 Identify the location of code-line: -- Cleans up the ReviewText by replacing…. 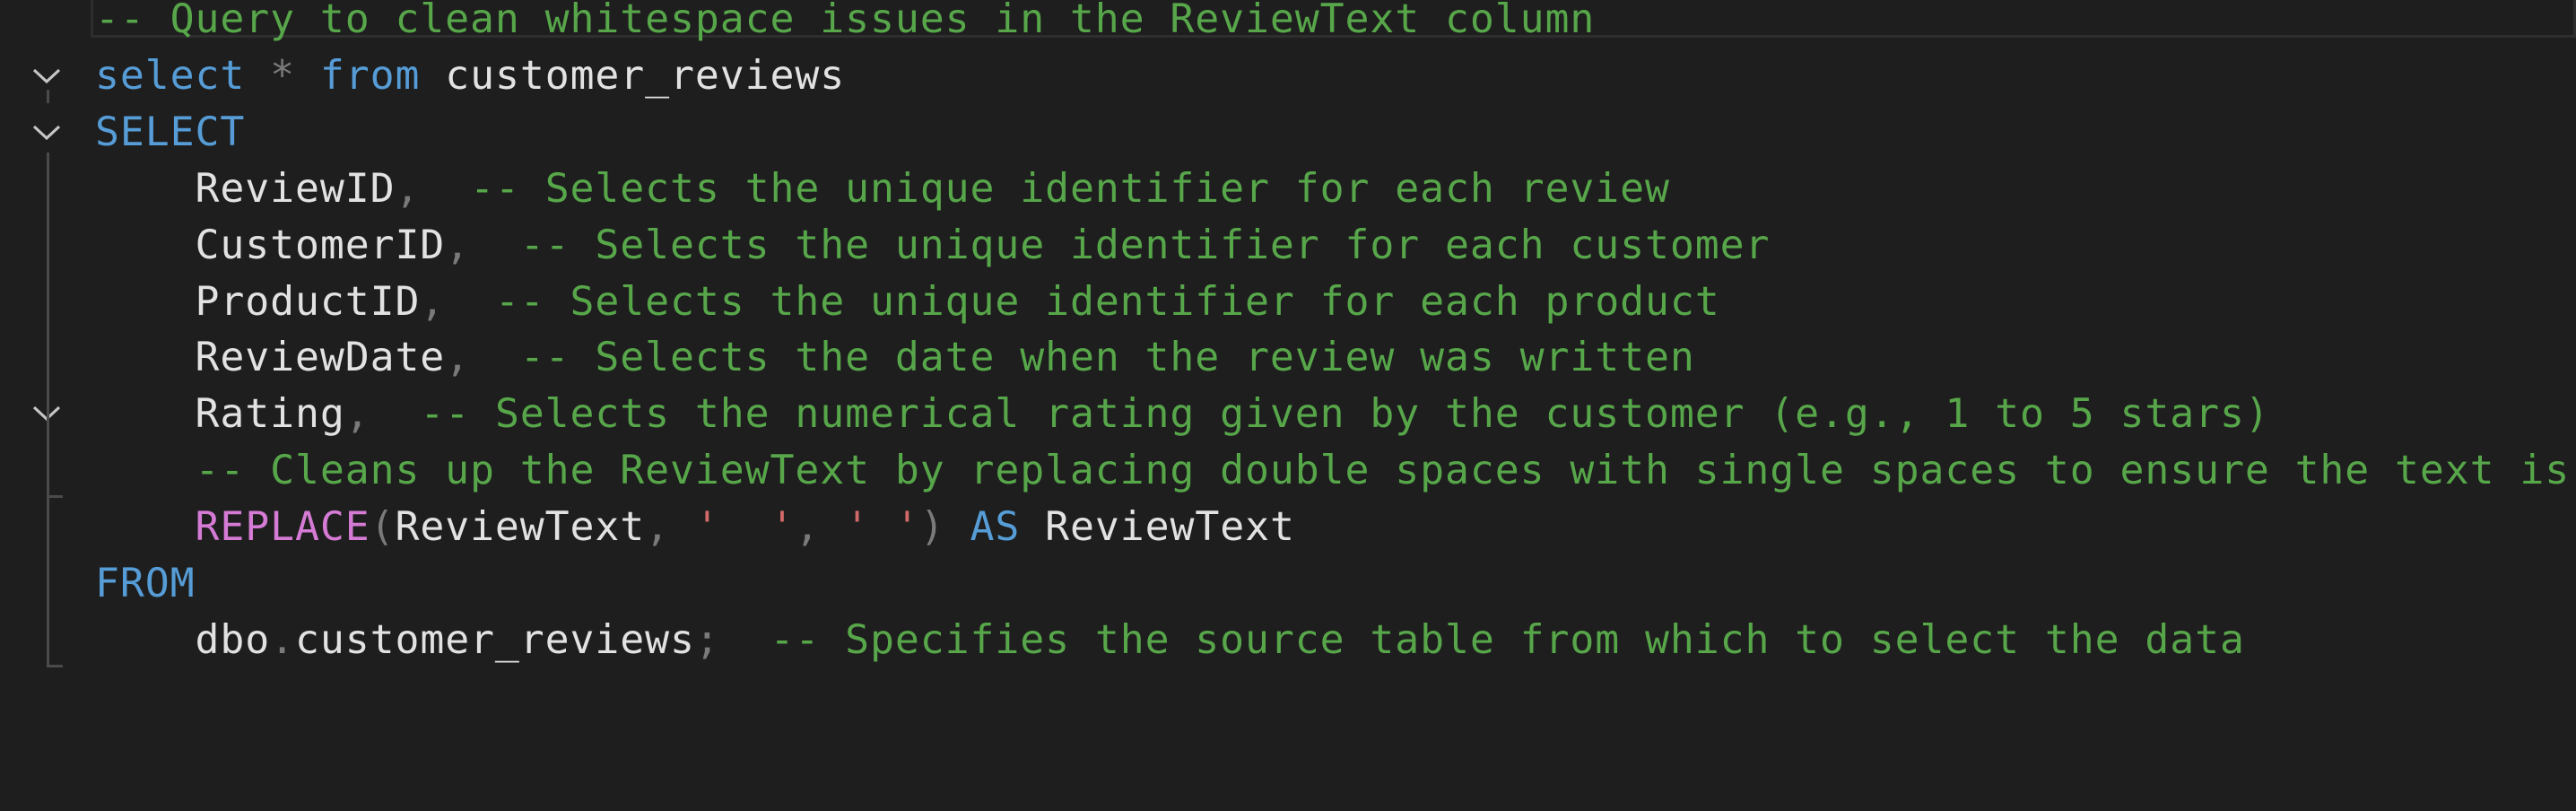
(1332, 470).